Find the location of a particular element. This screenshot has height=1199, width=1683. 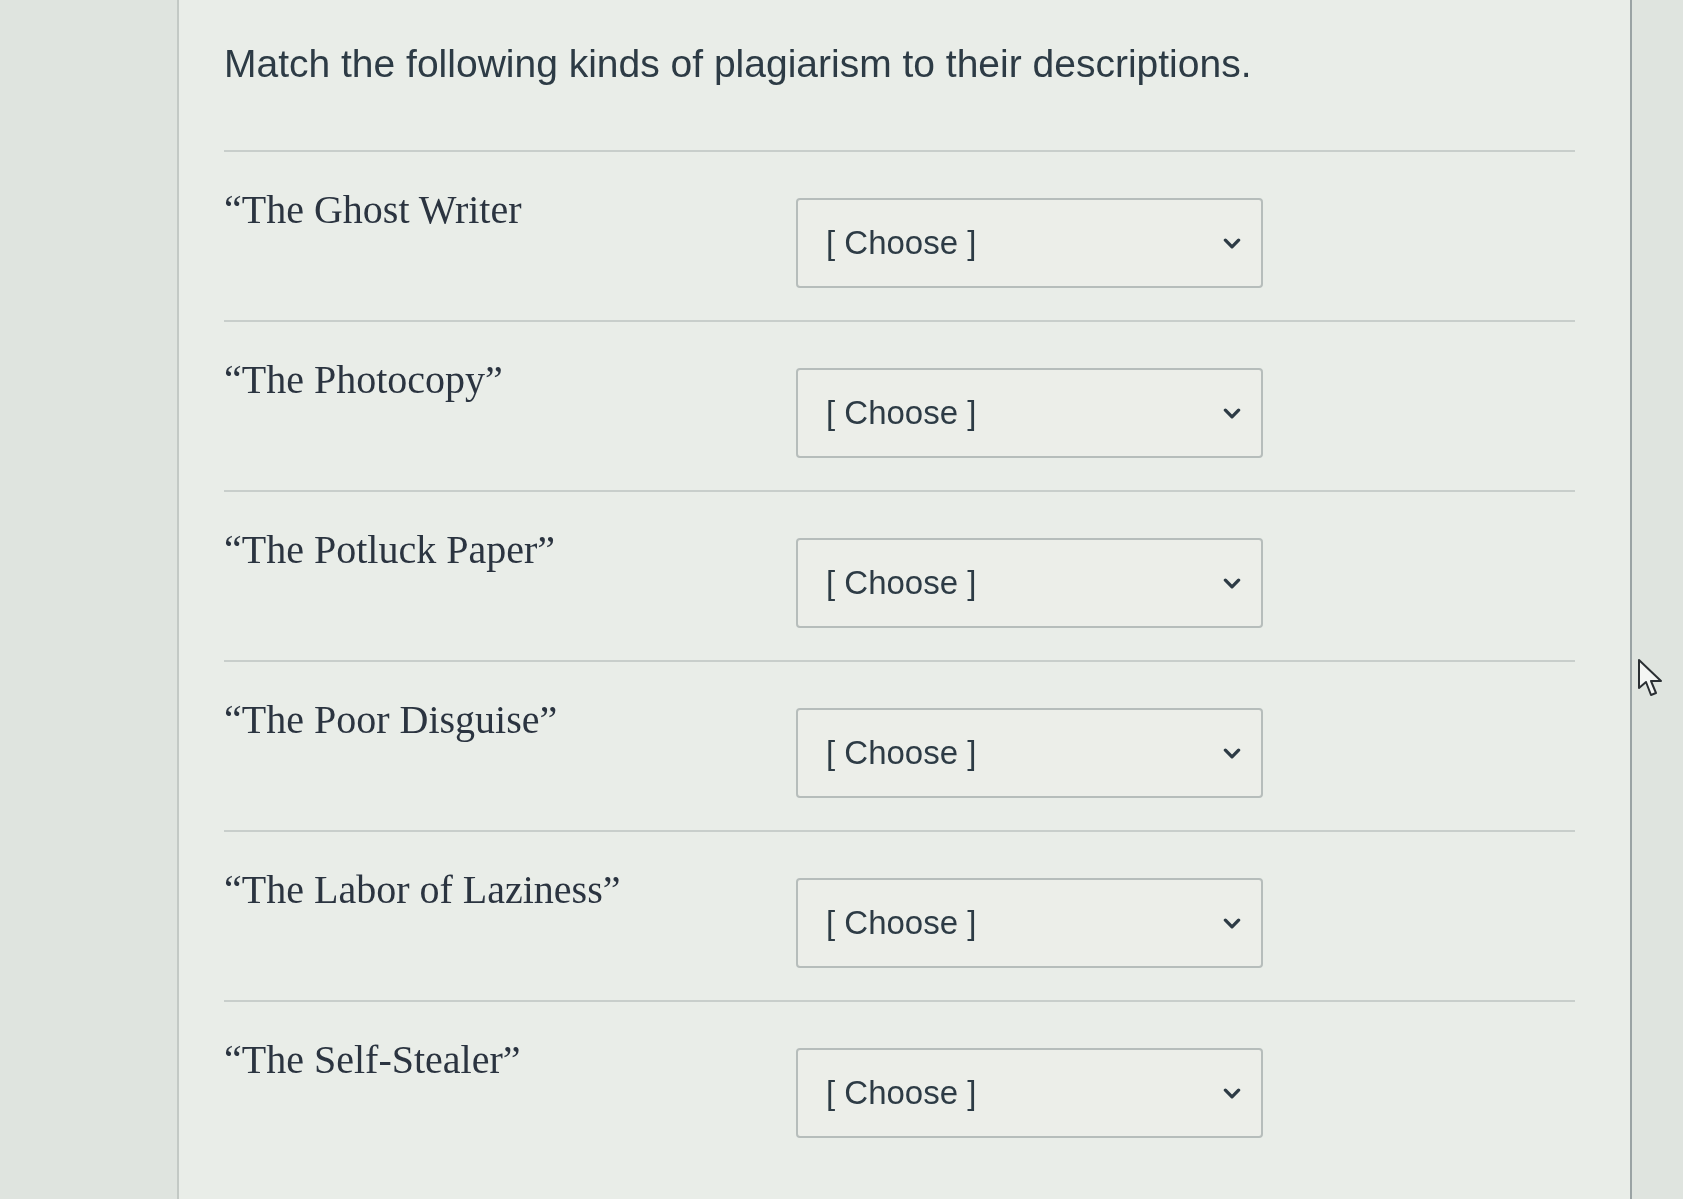

mouse-pointer-icon is located at coordinates (1651, 678).